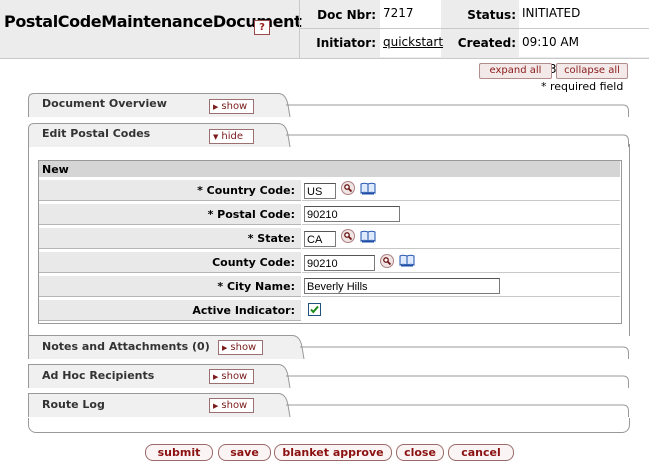  I want to click on expand-all-button: expand all, so click(515, 71).